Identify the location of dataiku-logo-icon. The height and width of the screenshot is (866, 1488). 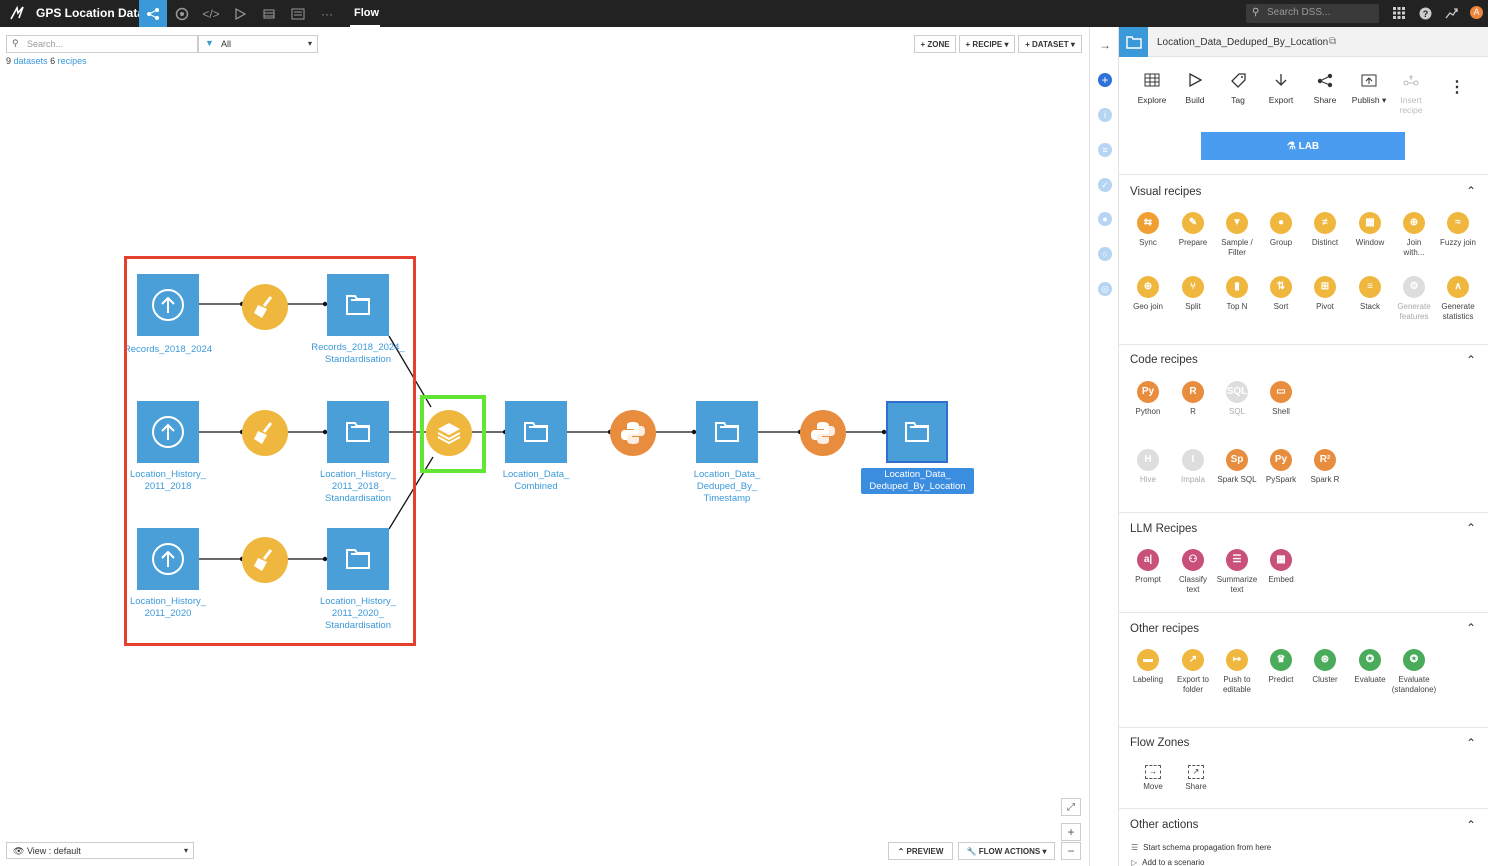
(17, 13).